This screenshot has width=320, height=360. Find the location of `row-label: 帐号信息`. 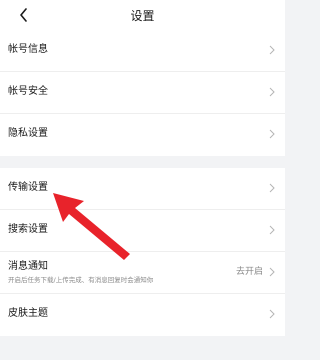

row-label: 帐号信息 is located at coordinates (28, 49).